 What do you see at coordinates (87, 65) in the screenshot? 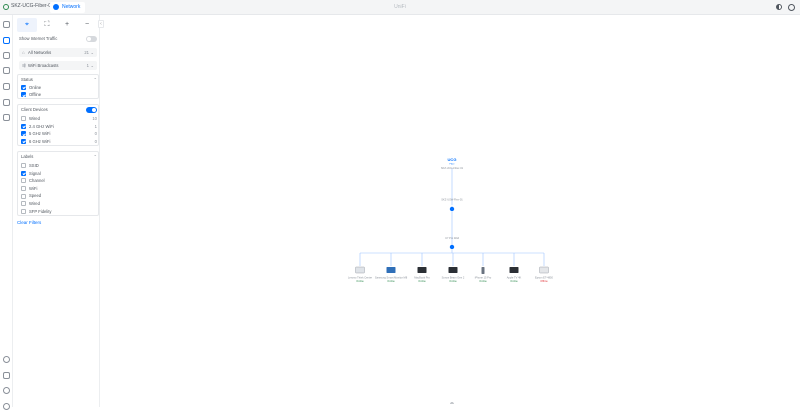
I see `wifi-count: 1` at bounding box center [87, 65].